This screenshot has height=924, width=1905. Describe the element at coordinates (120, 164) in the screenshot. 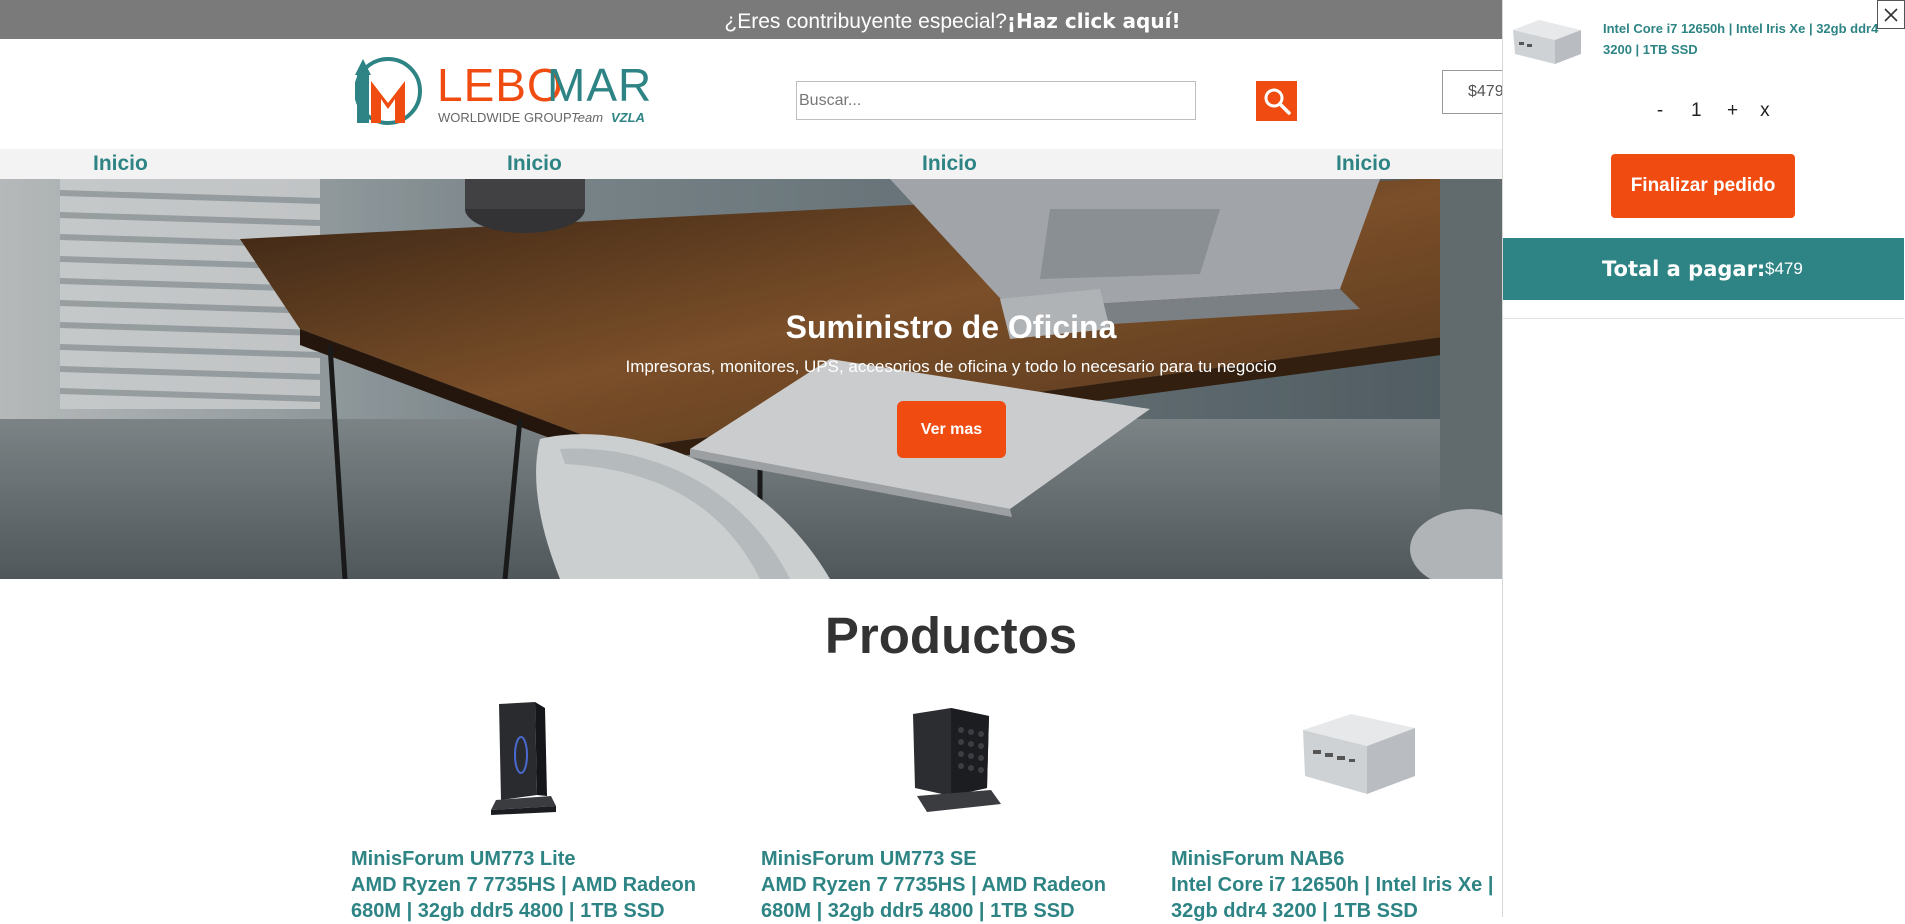

I see `nav-item-inicio-1: Inicio` at that location.